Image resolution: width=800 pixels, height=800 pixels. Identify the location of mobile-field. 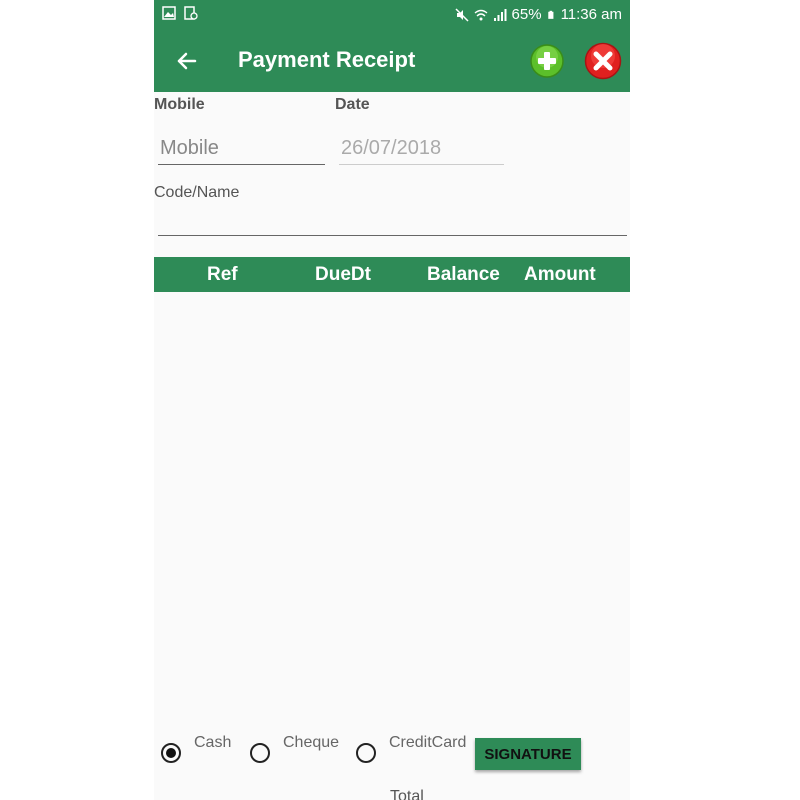
(241, 148).